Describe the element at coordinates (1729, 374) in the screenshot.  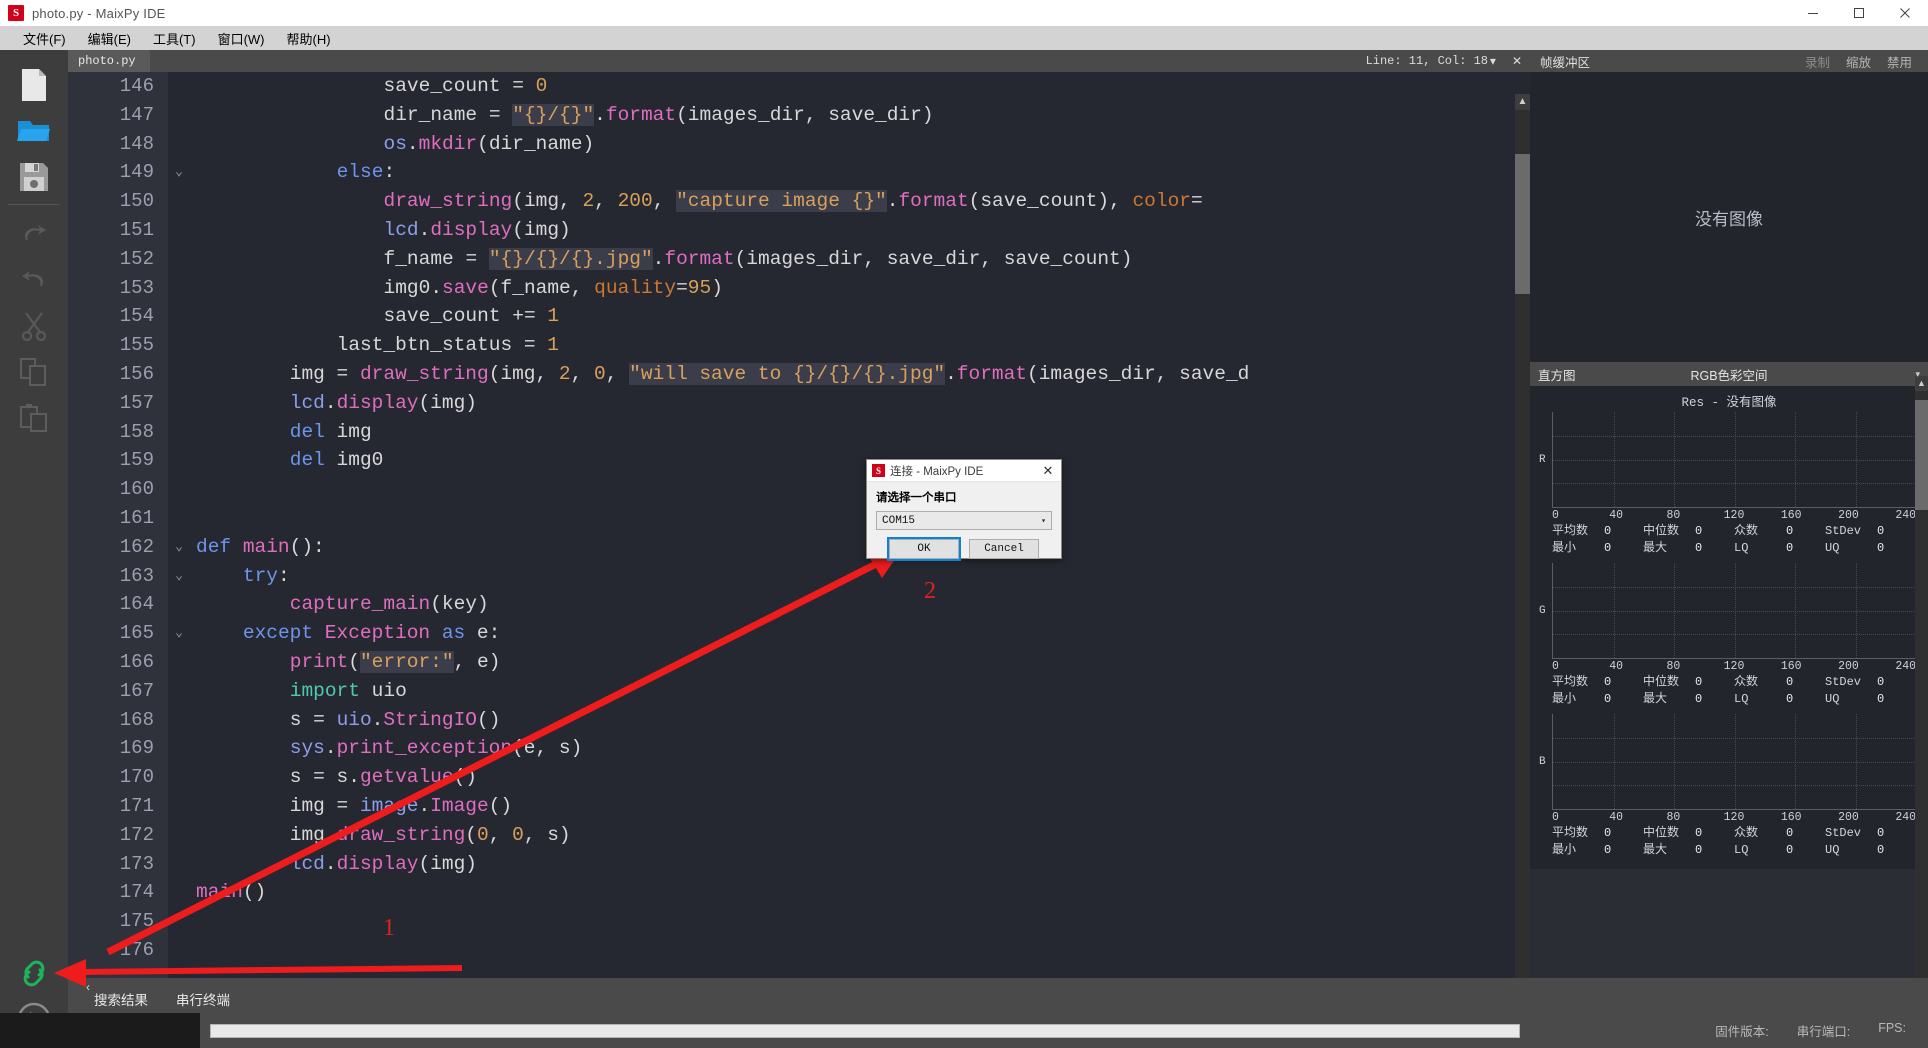
I see `histogram-colorspace-label: RGB色彩空间` at that location.